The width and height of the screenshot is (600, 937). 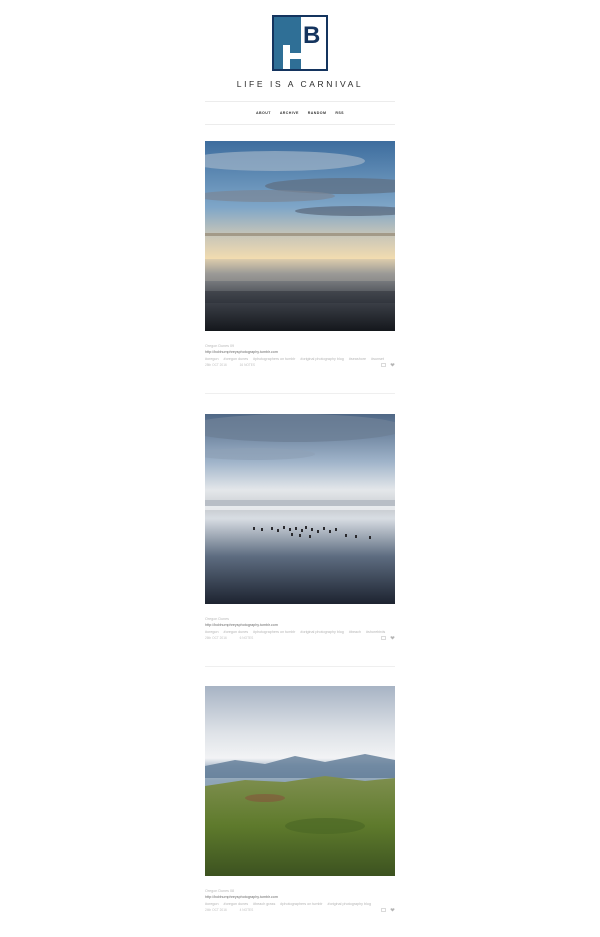 I want to click on shorebirds-beach-photo, so click(x=300, y=509).